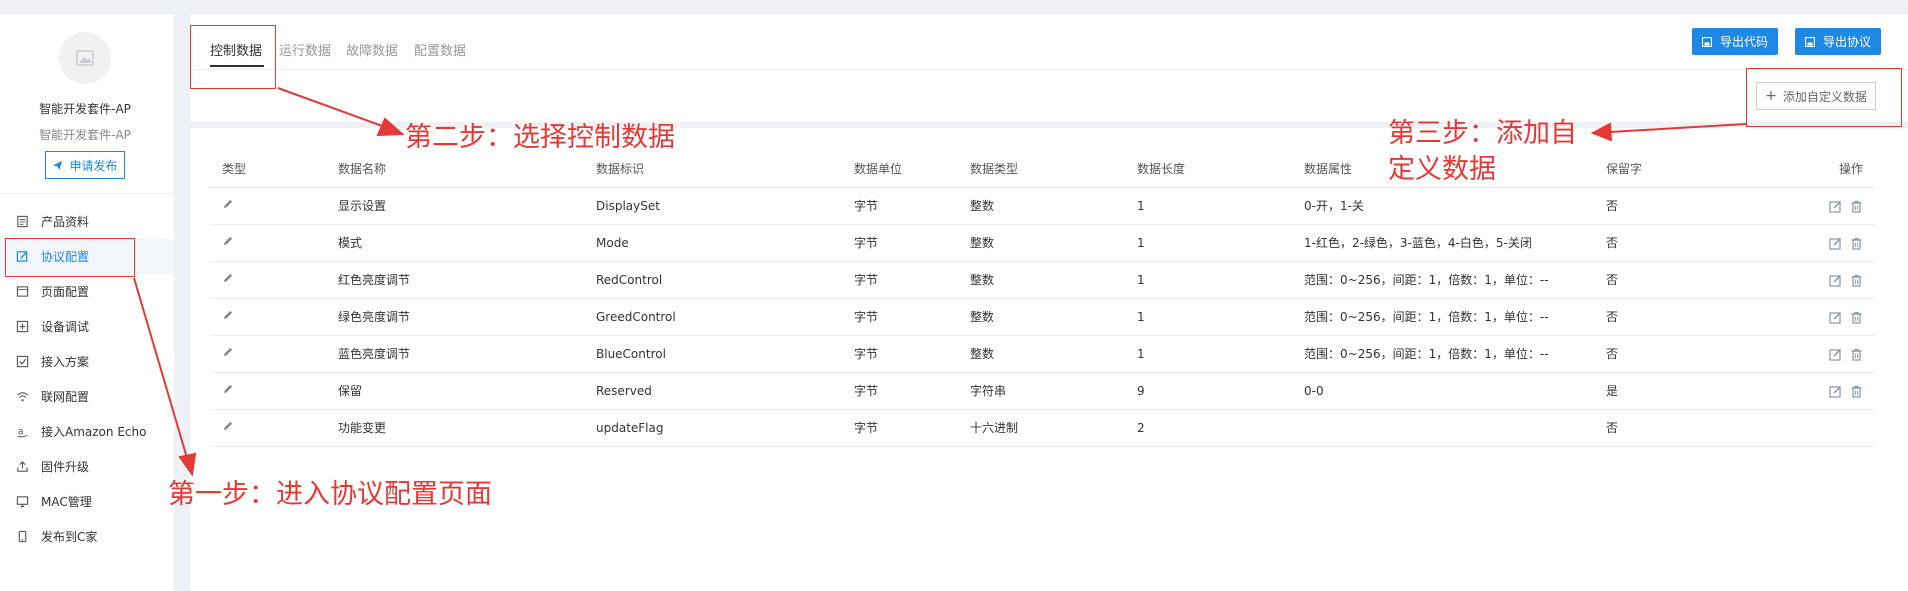 This screenshot has height=591, width=1908. I want to click on export-code-button: 导出代码, so click(1735, 41).